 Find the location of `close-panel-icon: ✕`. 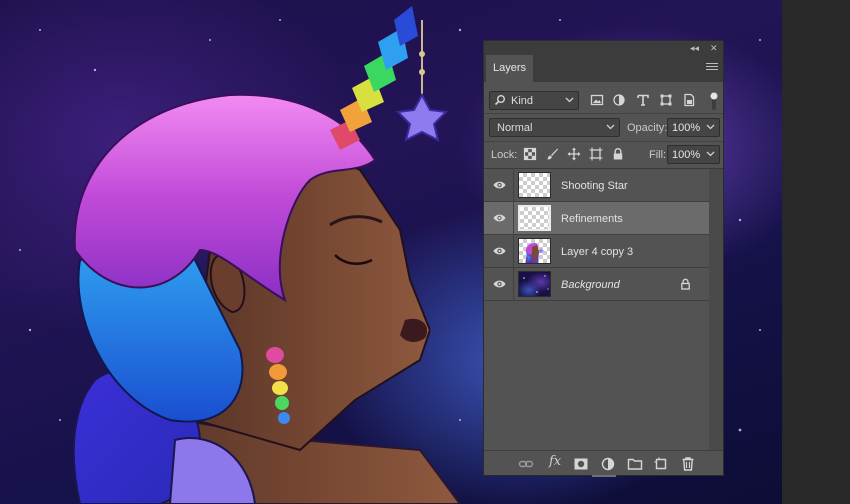

close-panel-icon: ✕ is located at coordinates (714, 48).